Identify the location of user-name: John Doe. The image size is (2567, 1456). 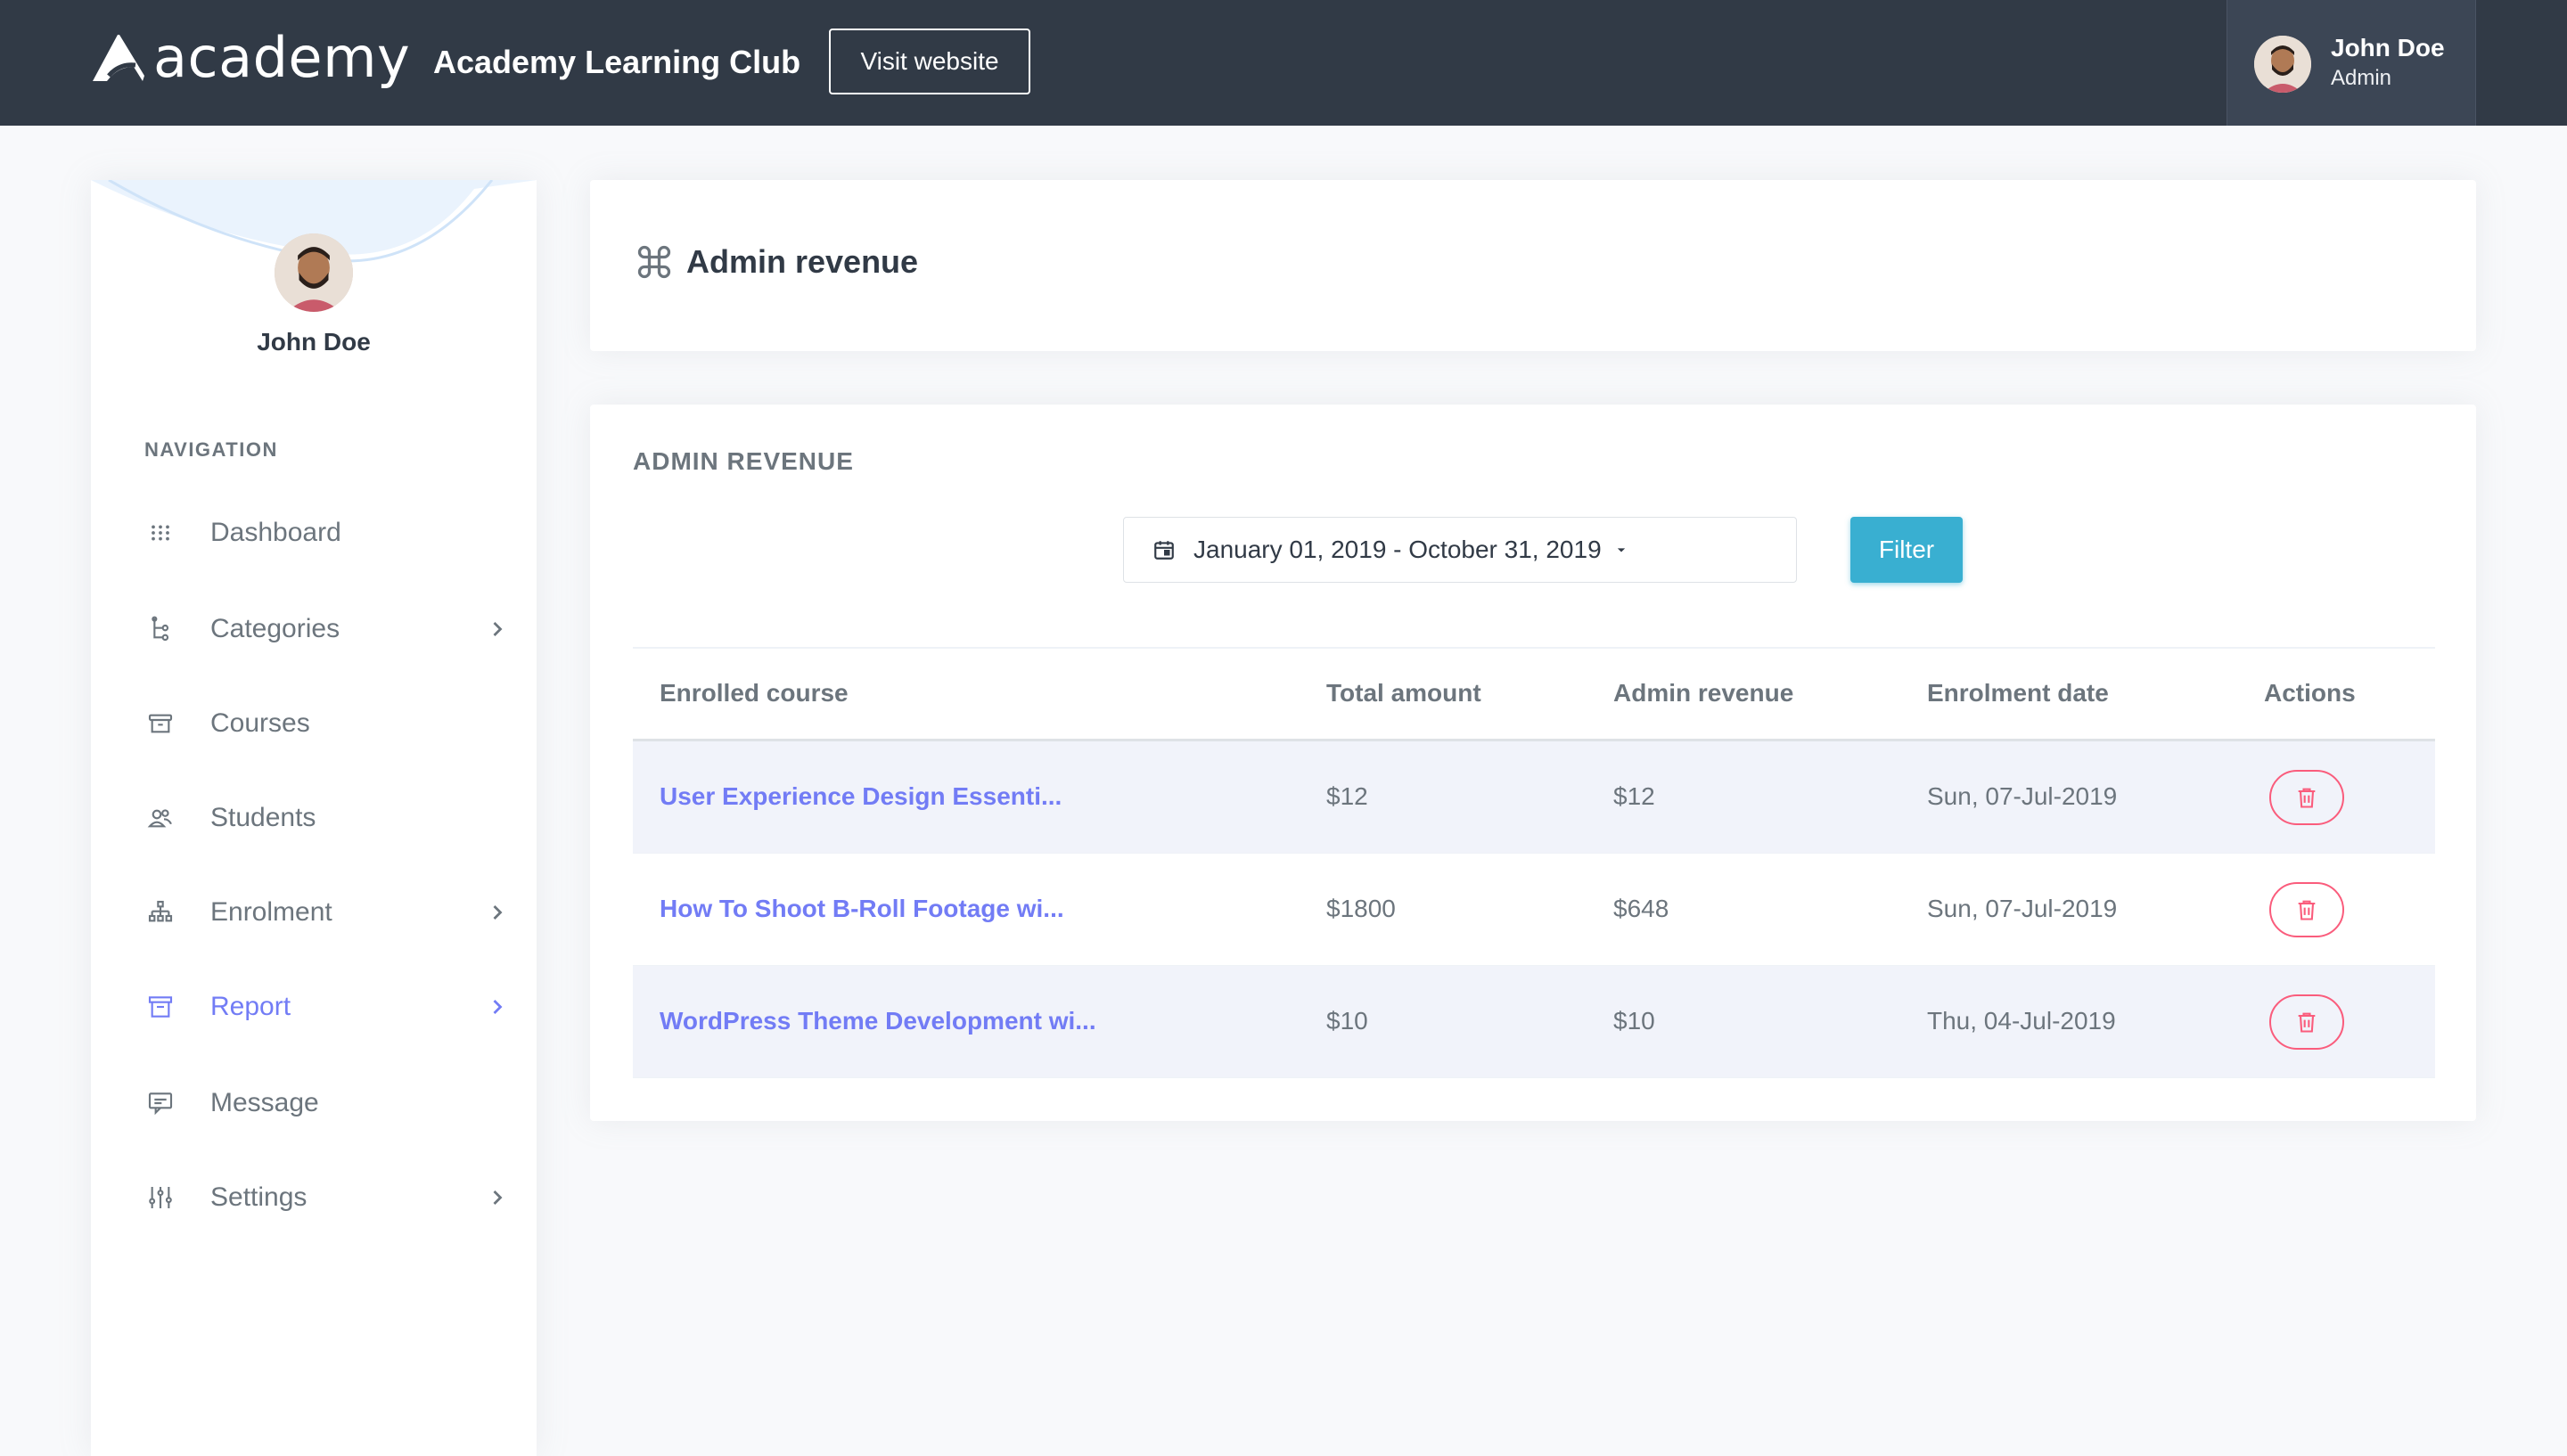
(2388, 48).